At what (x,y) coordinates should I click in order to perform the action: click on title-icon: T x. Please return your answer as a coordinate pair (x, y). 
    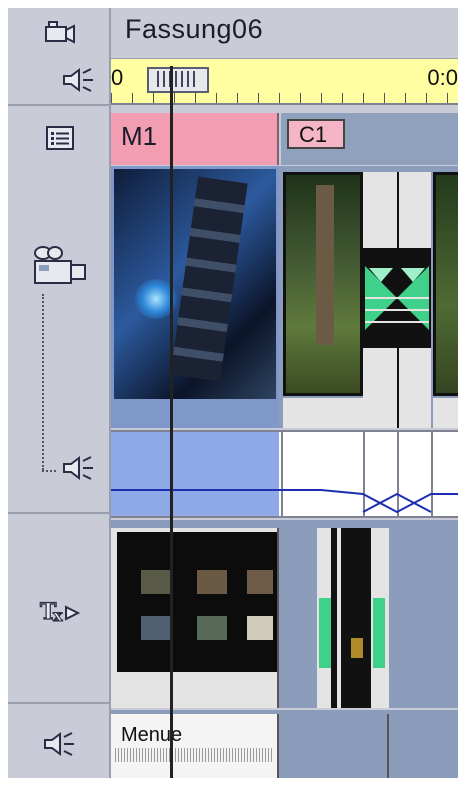
    Looking at the image, I should click on (59, 612).